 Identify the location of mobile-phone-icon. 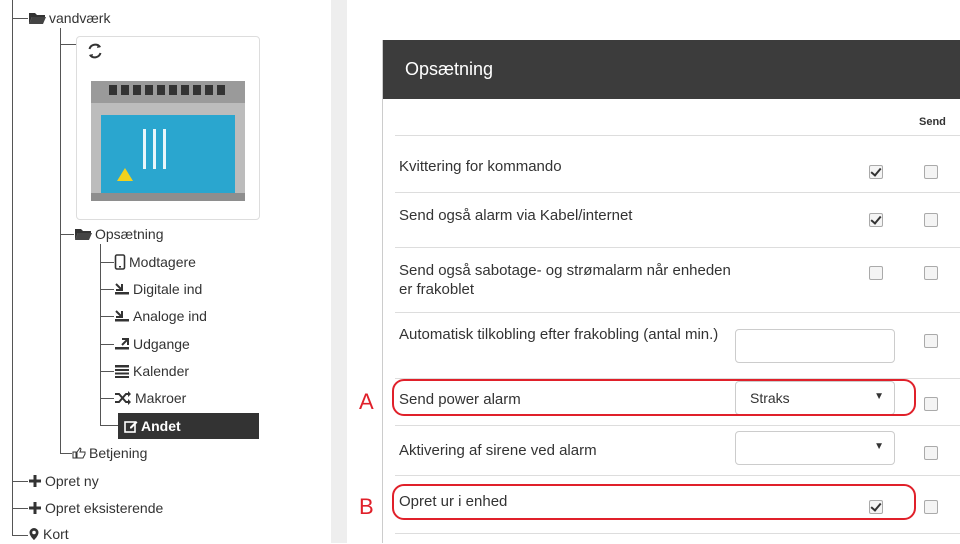
(120, 262).